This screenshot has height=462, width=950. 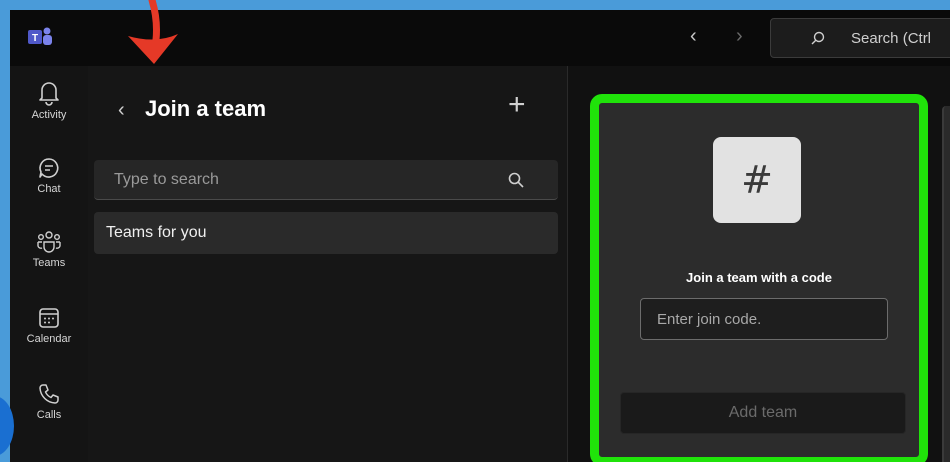 What do you see at coordinates (35, 38) in the screenshot?
I see `svg-text: T` at bounding box center [35, 38].